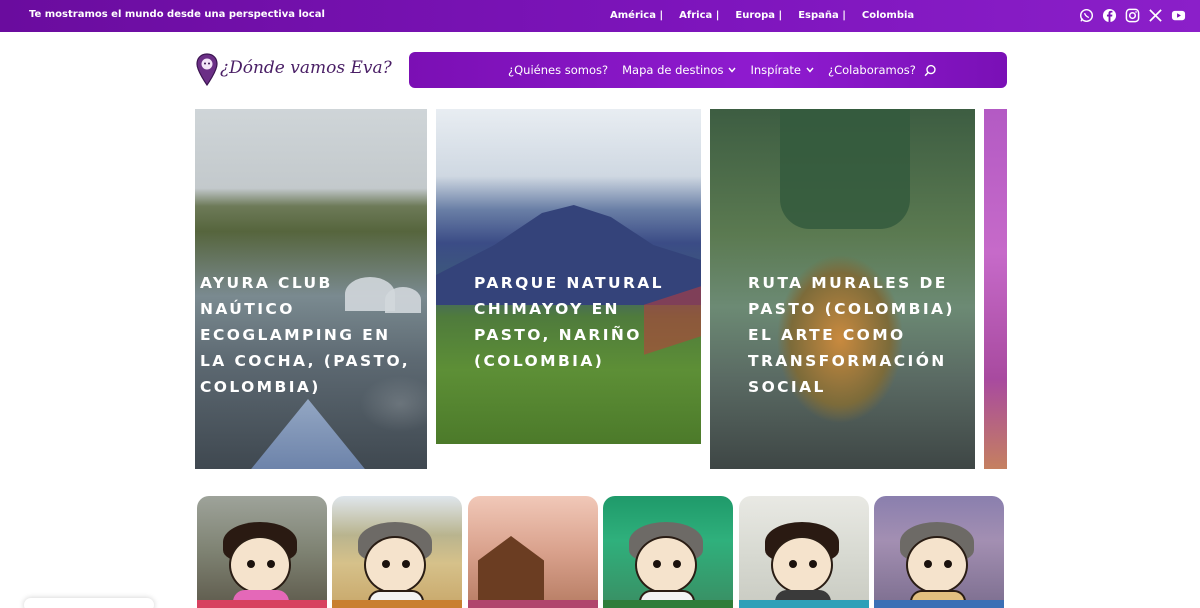  I want to click on youtube-icon, so click(1178, 15).